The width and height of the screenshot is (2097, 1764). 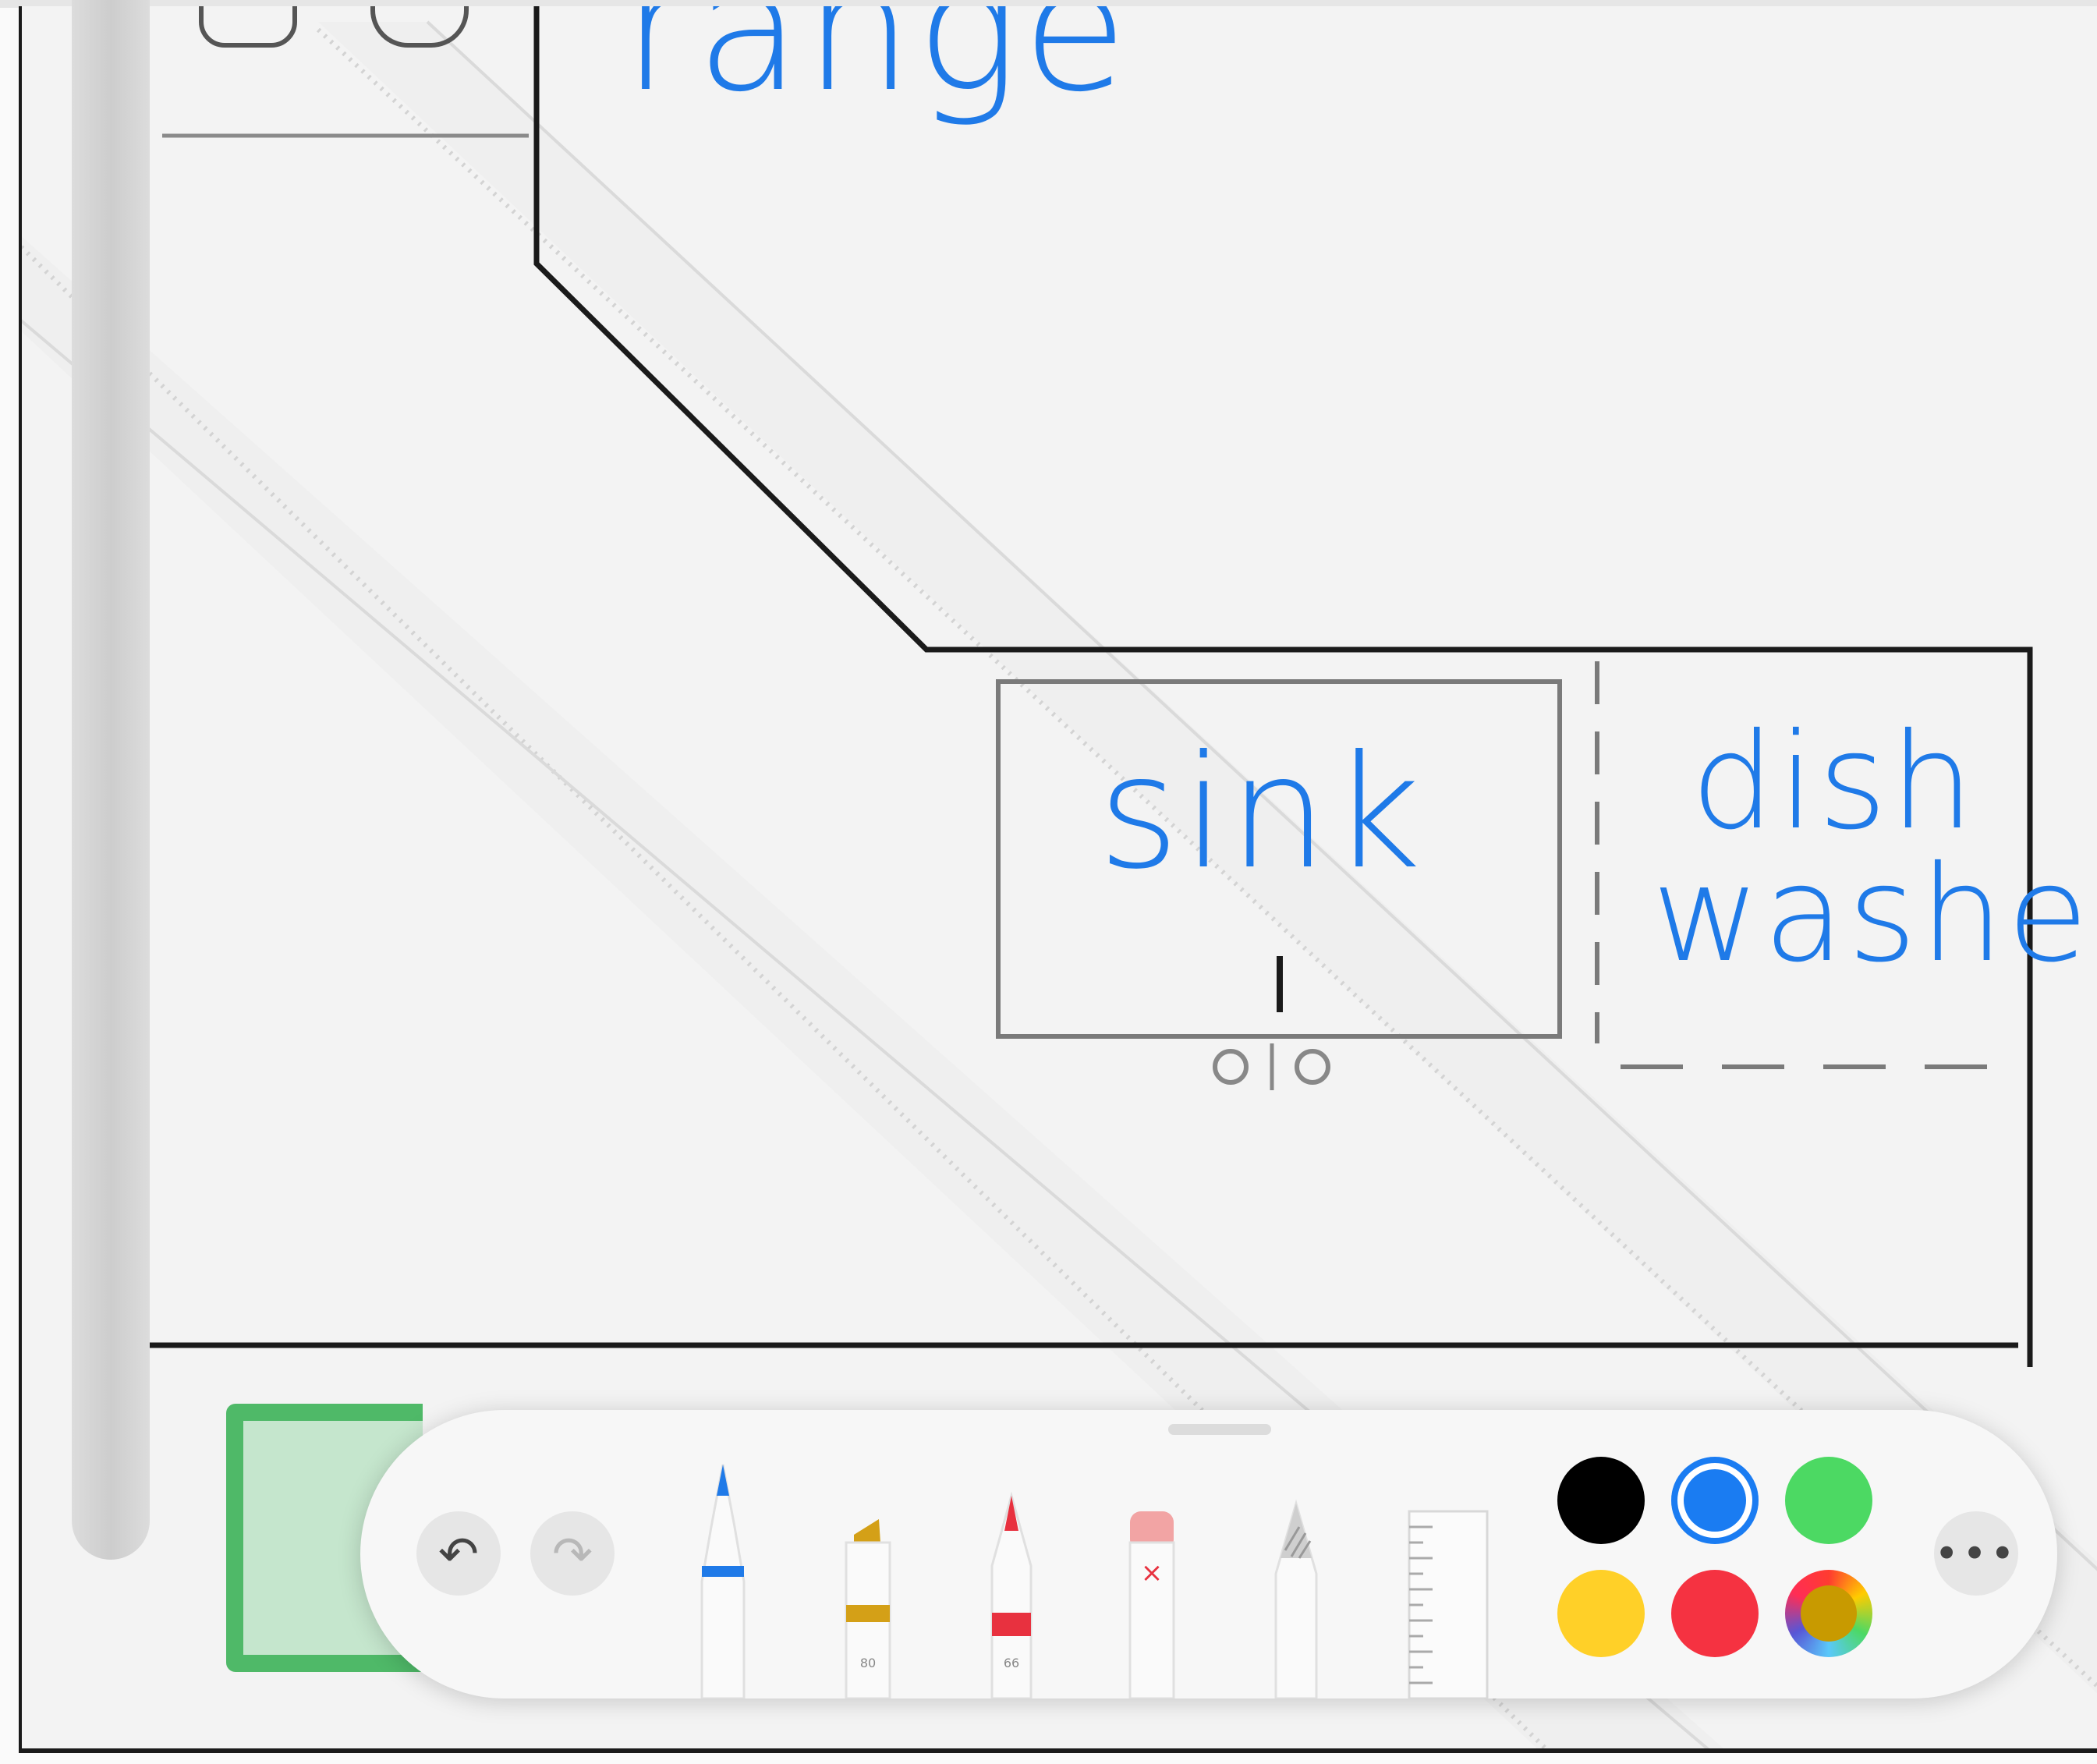 I want to click on marker-size-label: 80, so click(x=868, y=1663).